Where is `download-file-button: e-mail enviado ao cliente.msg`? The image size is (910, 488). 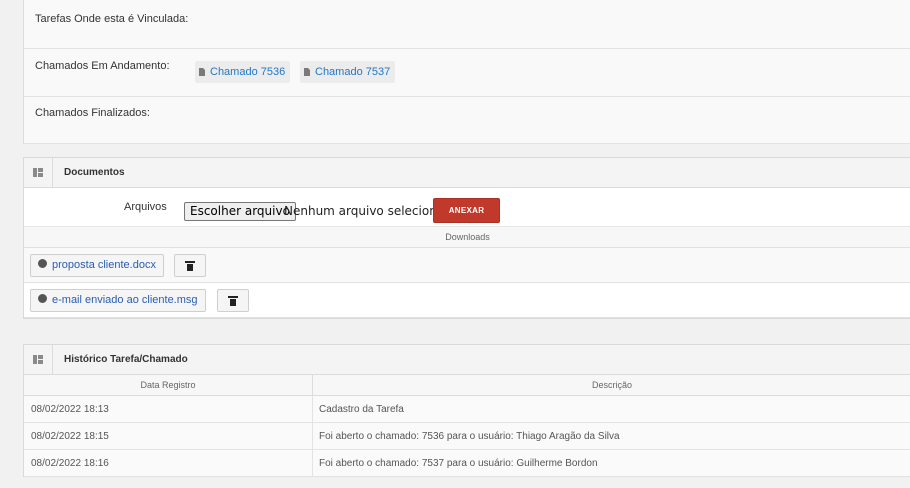
download-file-button: e-mail enviado ao cliente.msg is located at coordinates (118, 300).